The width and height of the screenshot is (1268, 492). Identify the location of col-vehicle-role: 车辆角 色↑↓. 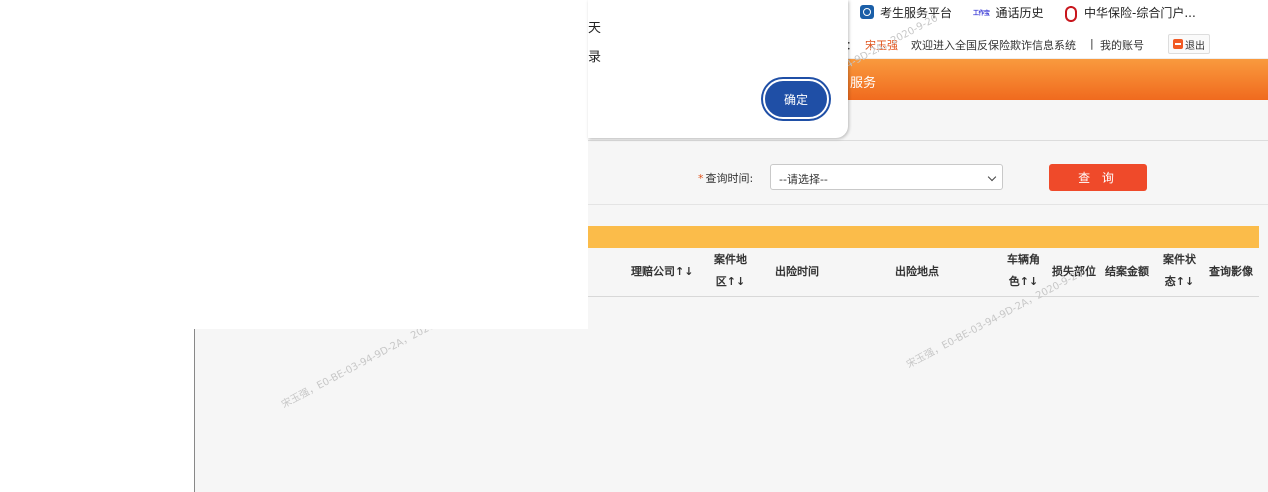
(1023, 271).